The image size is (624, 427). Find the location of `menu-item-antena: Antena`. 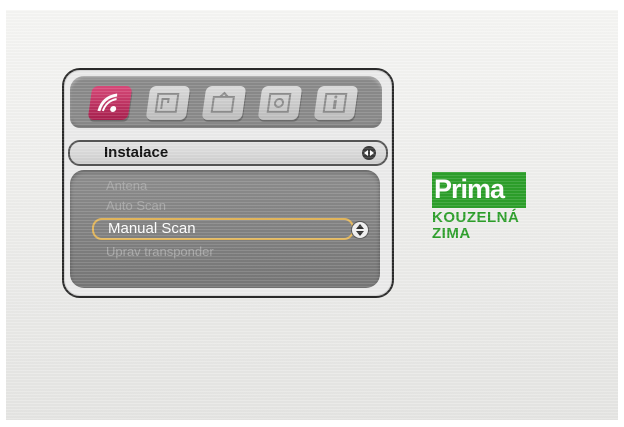

menu-item-antena: Antena is located at coordinates (126, 185).